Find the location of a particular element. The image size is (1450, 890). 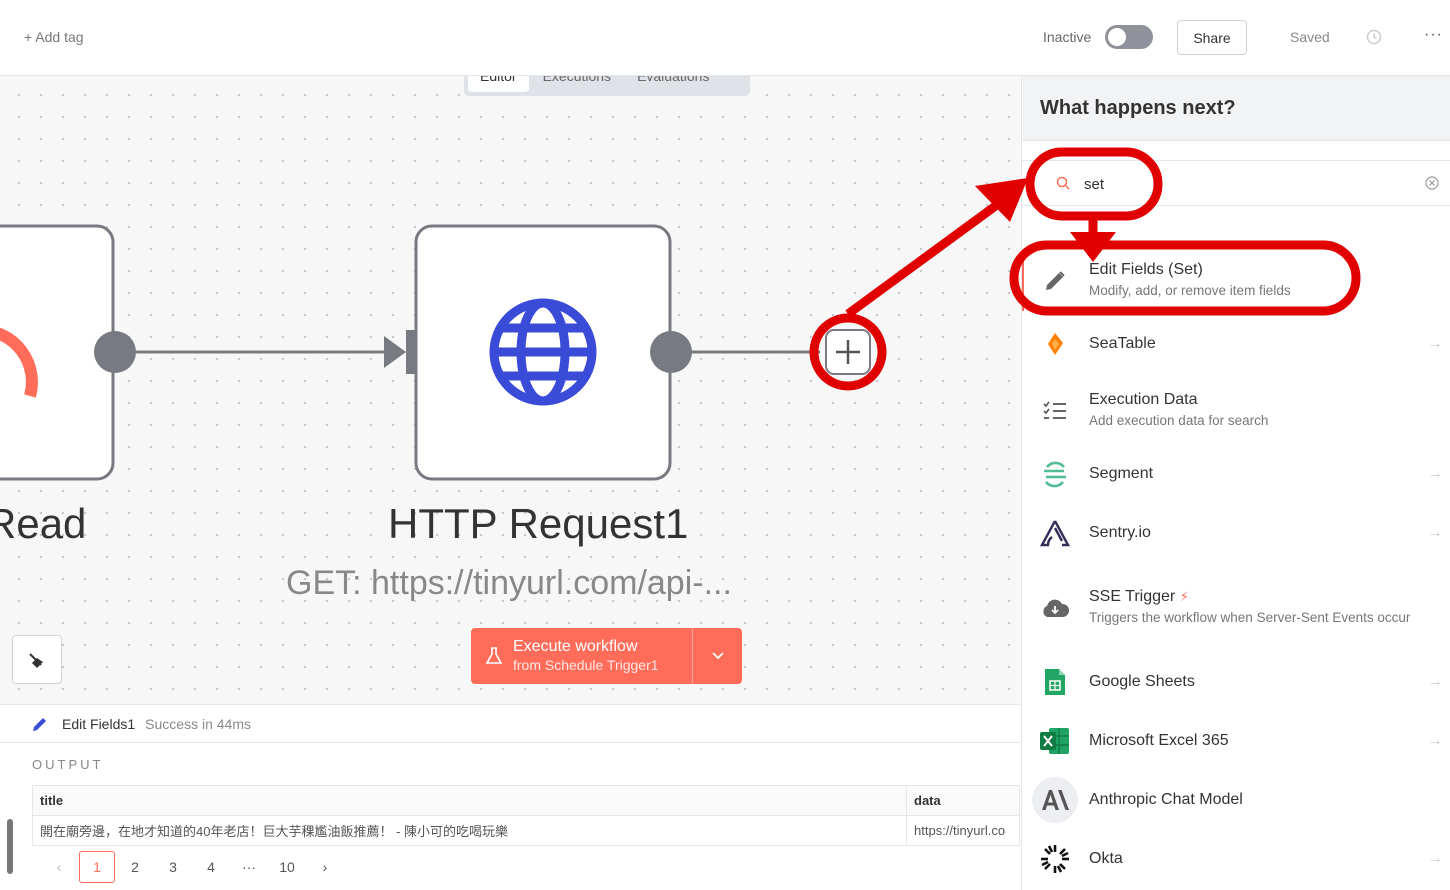

prev-page-icon: ‹ is located at coordinates (59, 867).